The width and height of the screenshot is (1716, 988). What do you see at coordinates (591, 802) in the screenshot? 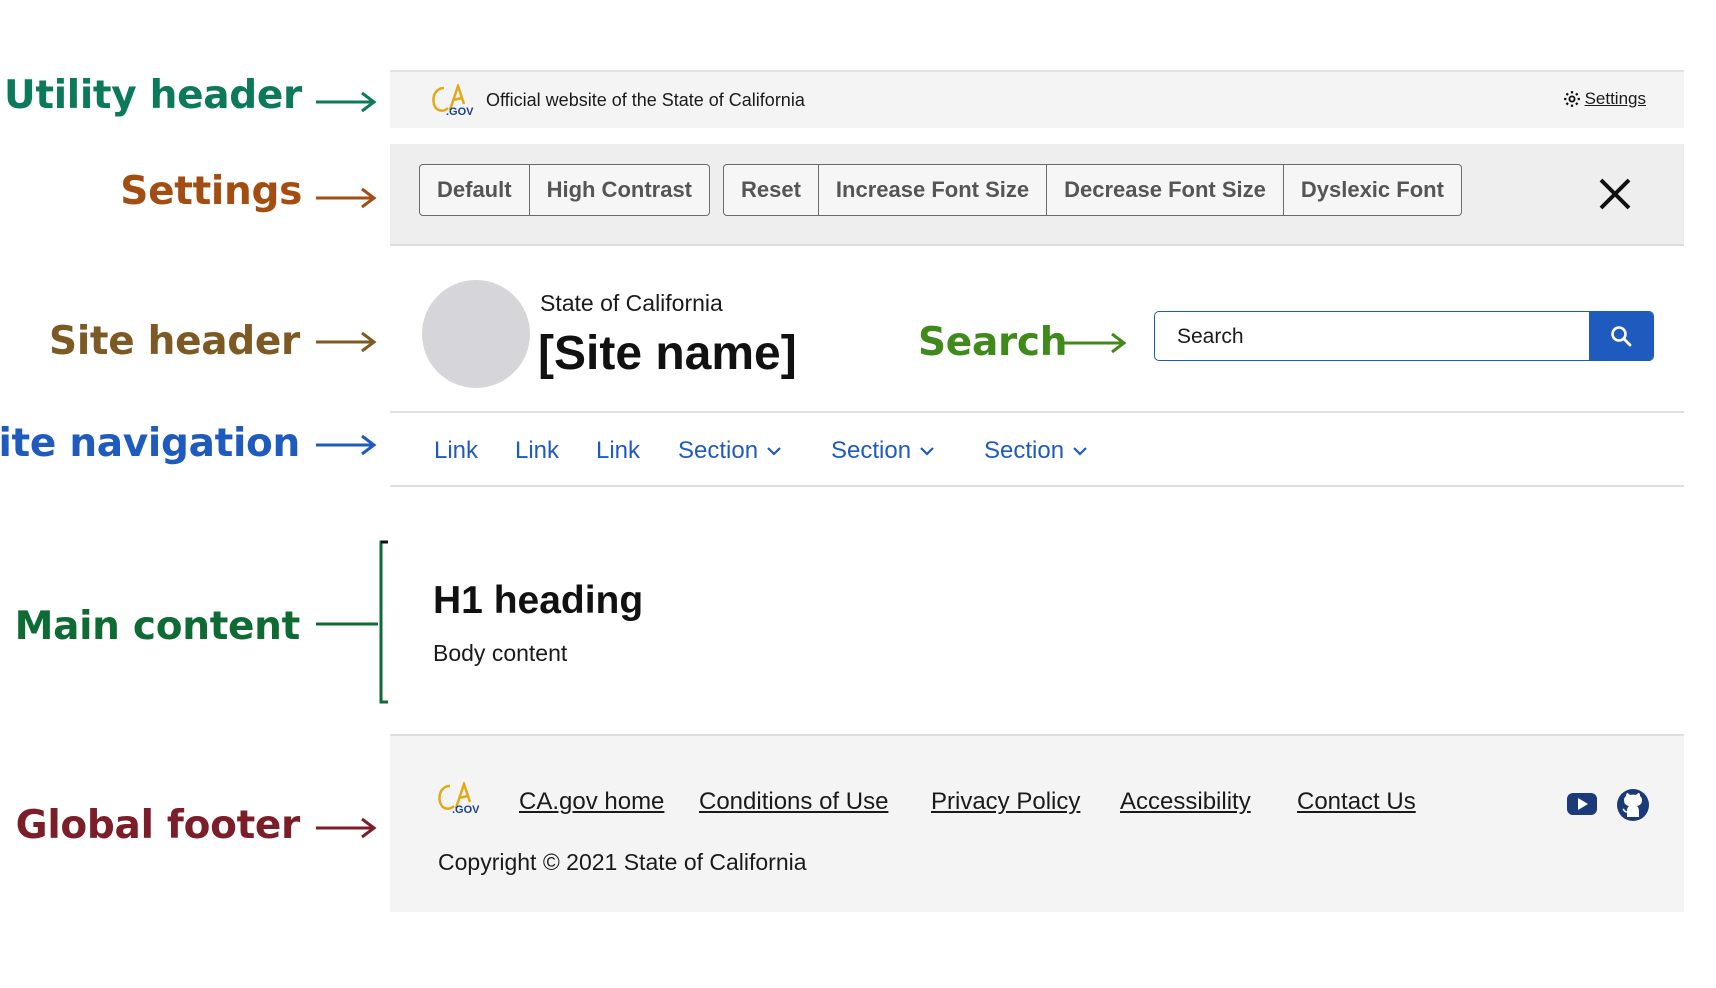
I see `footer-link-ca-gov-home: CA.gov home` at bounding box center [591, 802].